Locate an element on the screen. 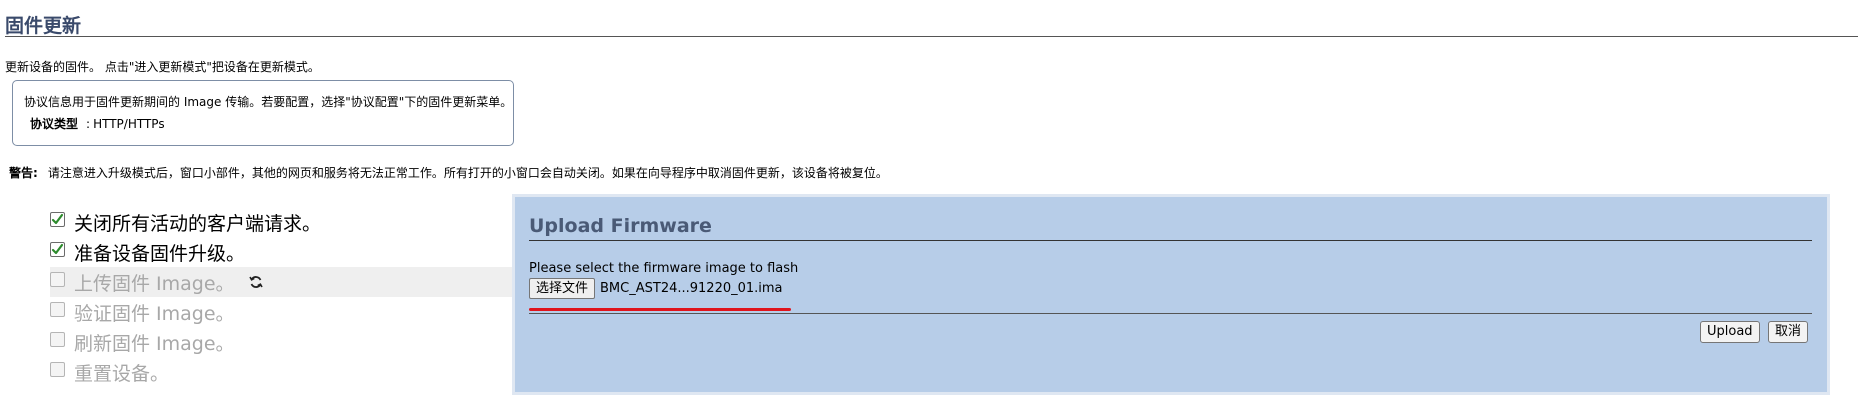 This screenshot has height=415, width=1858. step-item: 刷新固件 Image。 is located at coordinates (282, 342).